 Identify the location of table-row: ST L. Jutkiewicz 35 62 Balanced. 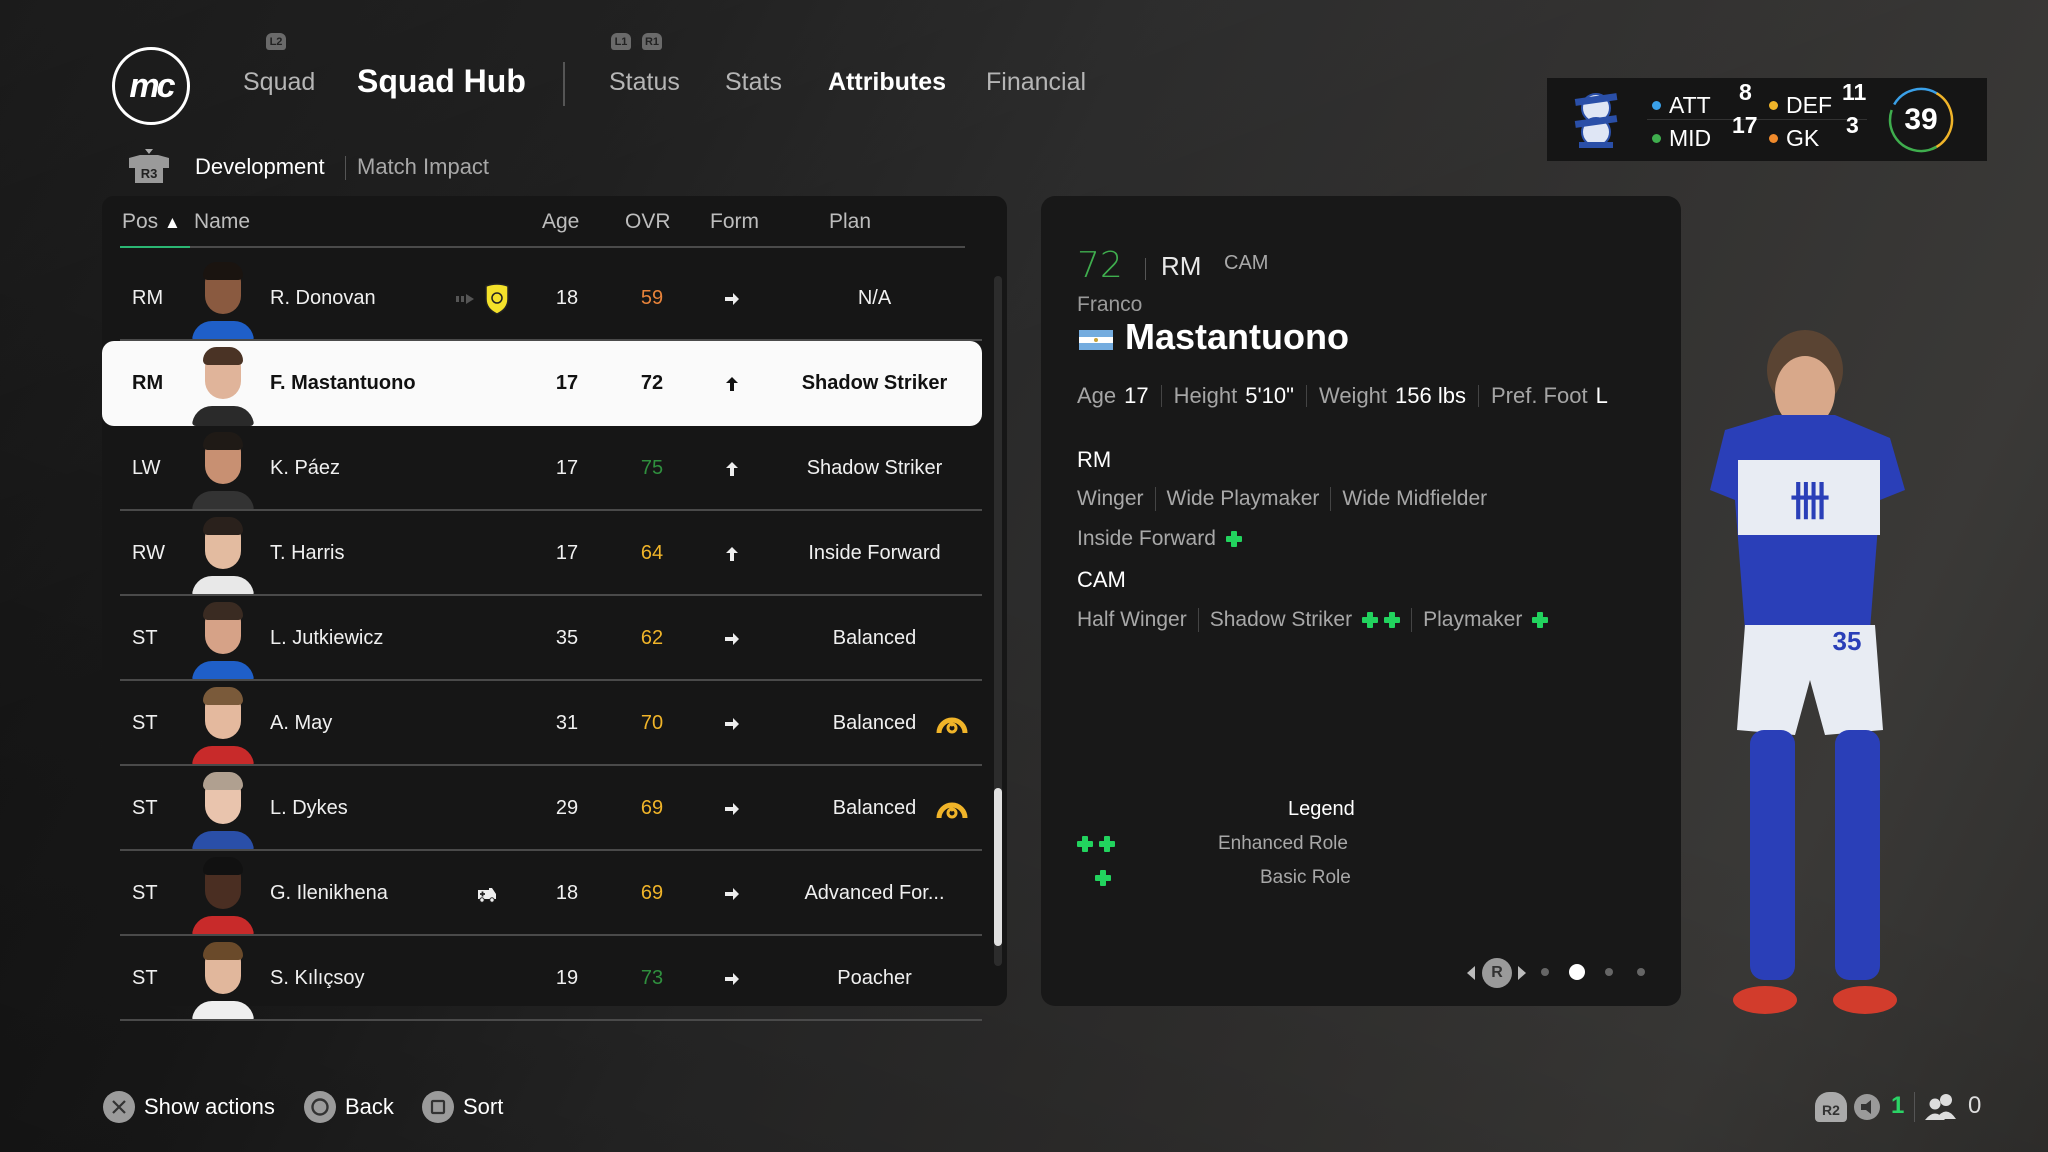
(542, 638).